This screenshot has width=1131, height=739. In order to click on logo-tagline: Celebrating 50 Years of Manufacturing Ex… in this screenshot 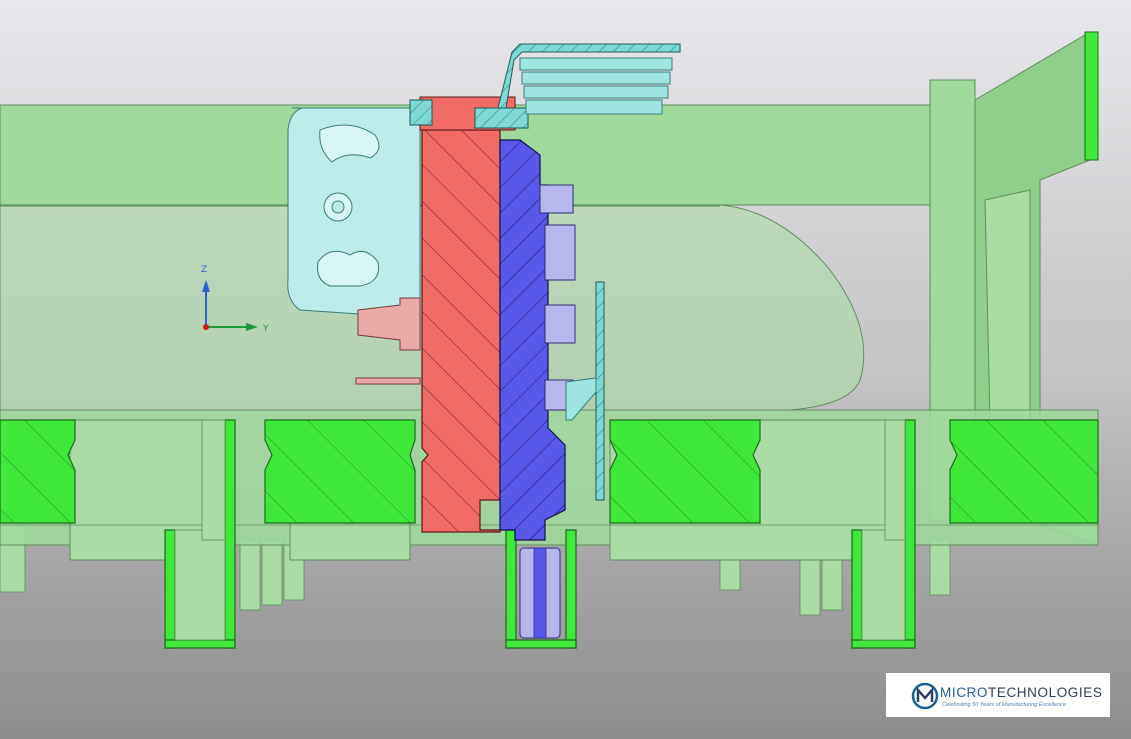, I will do `click(1004, 705)`.